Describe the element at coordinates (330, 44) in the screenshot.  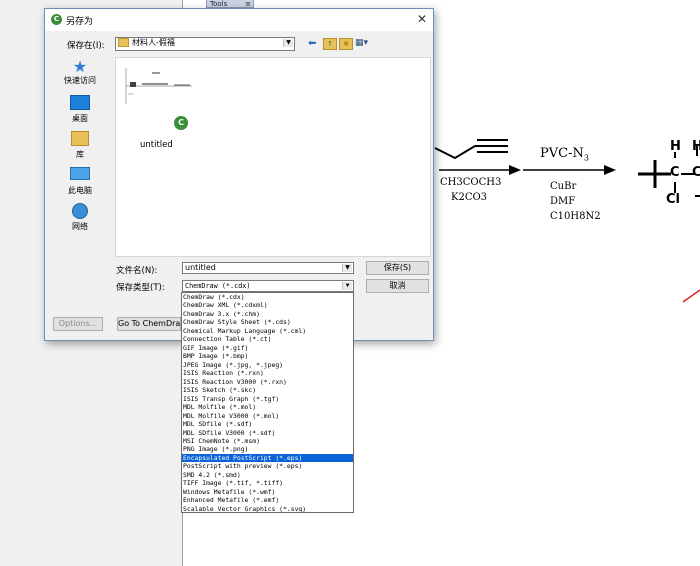
I see `up-folder-icon: ↑` at that location.